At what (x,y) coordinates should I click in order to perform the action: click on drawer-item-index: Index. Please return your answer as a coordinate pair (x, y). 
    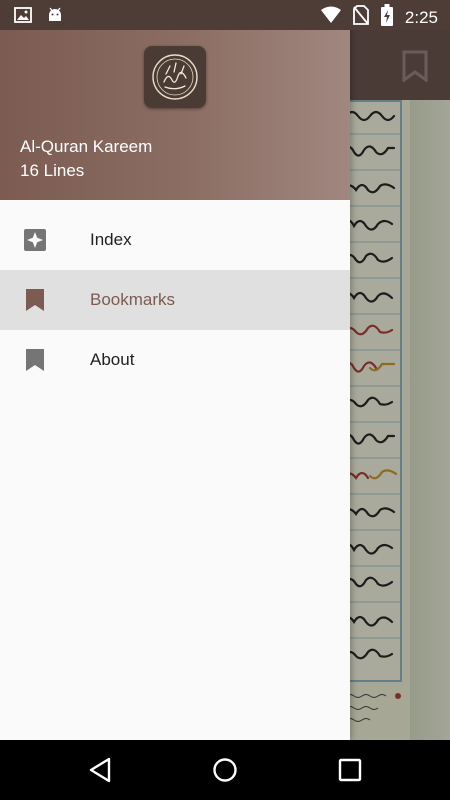
    Looking at the image, I should click on (175, 240).